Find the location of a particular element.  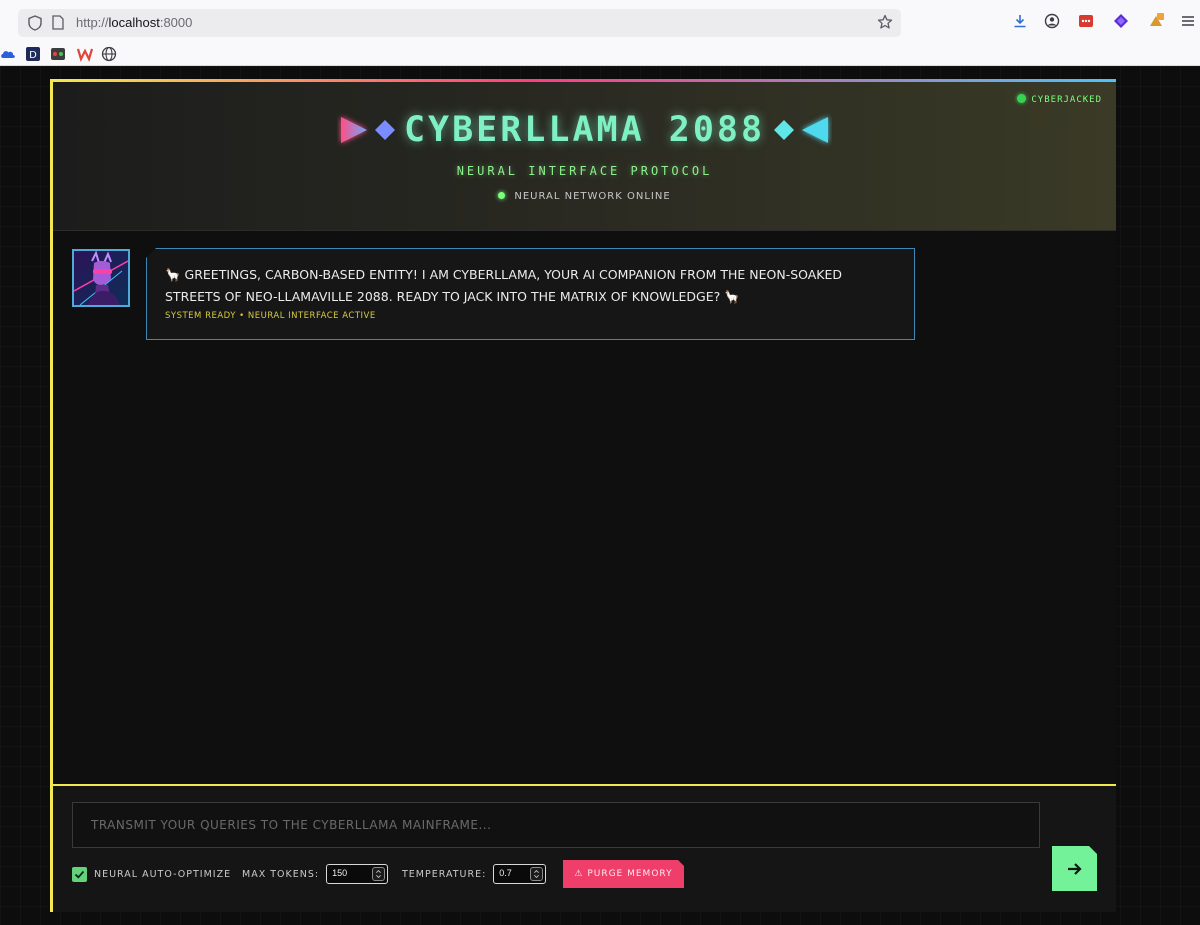

purge-control: ⚠ PURGE MEMORY is located at coordinates (623, 874).